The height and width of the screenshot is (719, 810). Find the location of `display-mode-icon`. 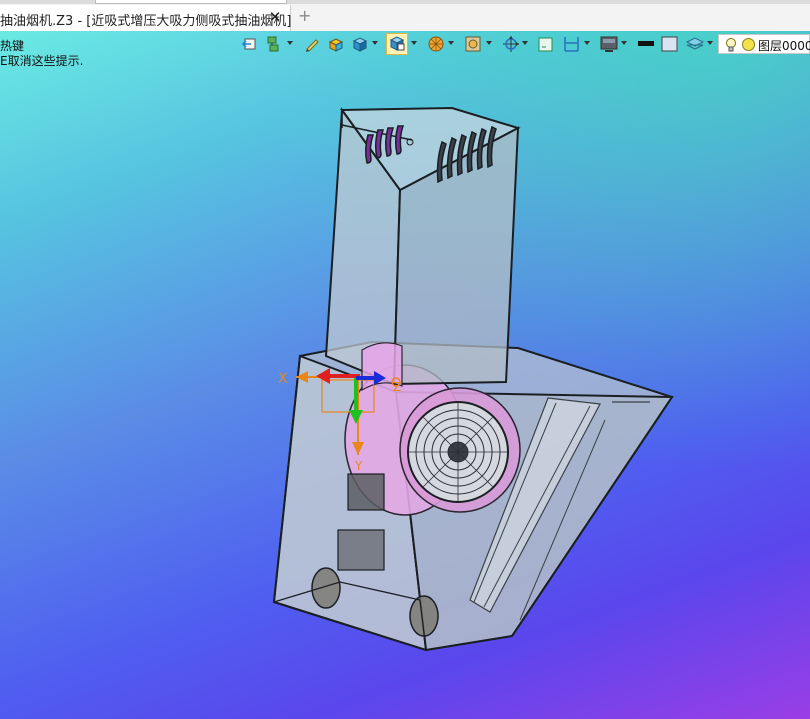

display-mode-icon is located at coordinates (397, 44).